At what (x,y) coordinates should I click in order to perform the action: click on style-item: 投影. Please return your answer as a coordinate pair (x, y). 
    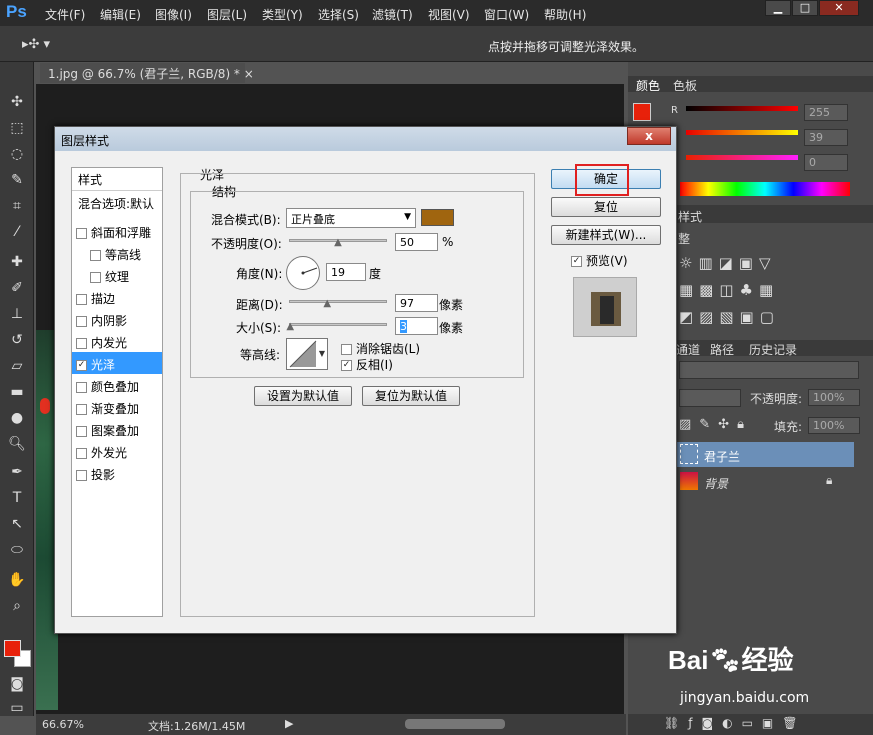
    Looking at the image, I should click on (117, 473).